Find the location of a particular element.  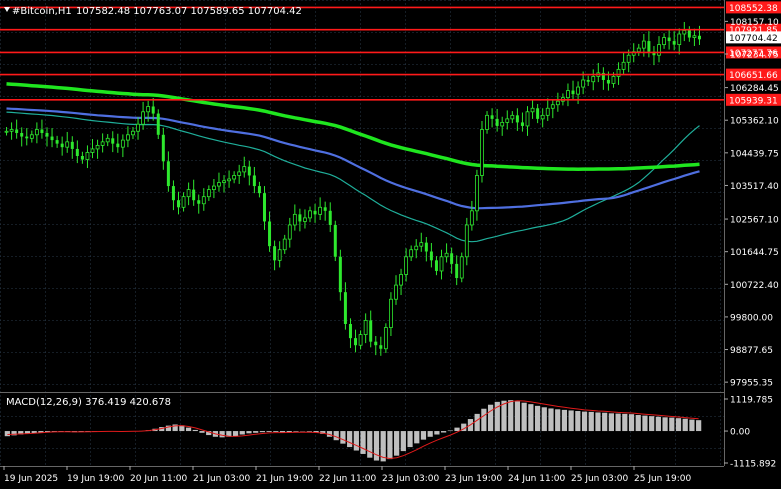

current-price-label: 107704.42 is located at coordinates (753, 39).